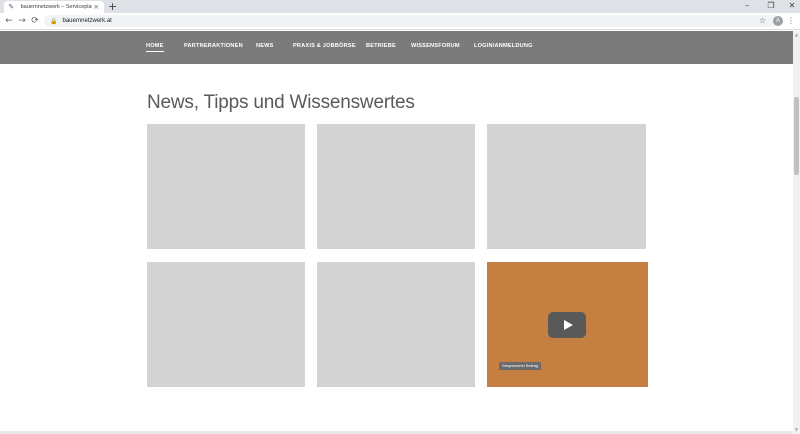 The width and height of the screenshot is (800, 434). Describe the element at coordinates (791, 21) in the screenshot. I see `browser-menu-icon: ⋮` at that location.